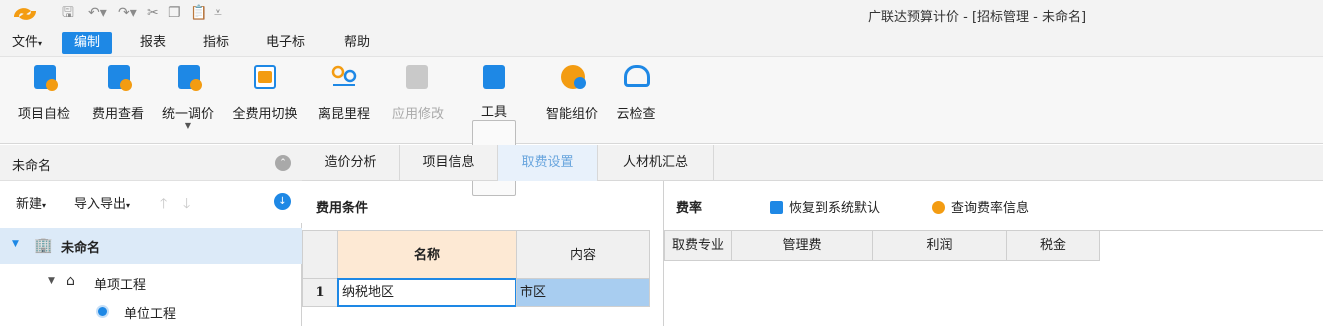 This screenshot has width=1323, height=326. What do you see at coordinates (81, 248) in the screenshot?
I see `tree-item-root-label: 未命名` at bounding box center [81, 248].